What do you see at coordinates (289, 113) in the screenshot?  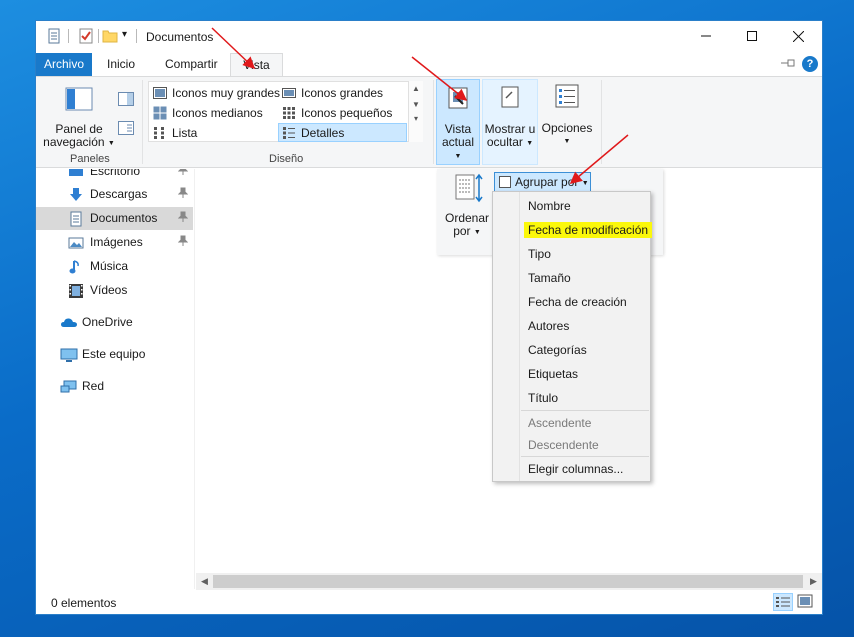 I see `small-icons-icon` at bounding box center [289, 113].